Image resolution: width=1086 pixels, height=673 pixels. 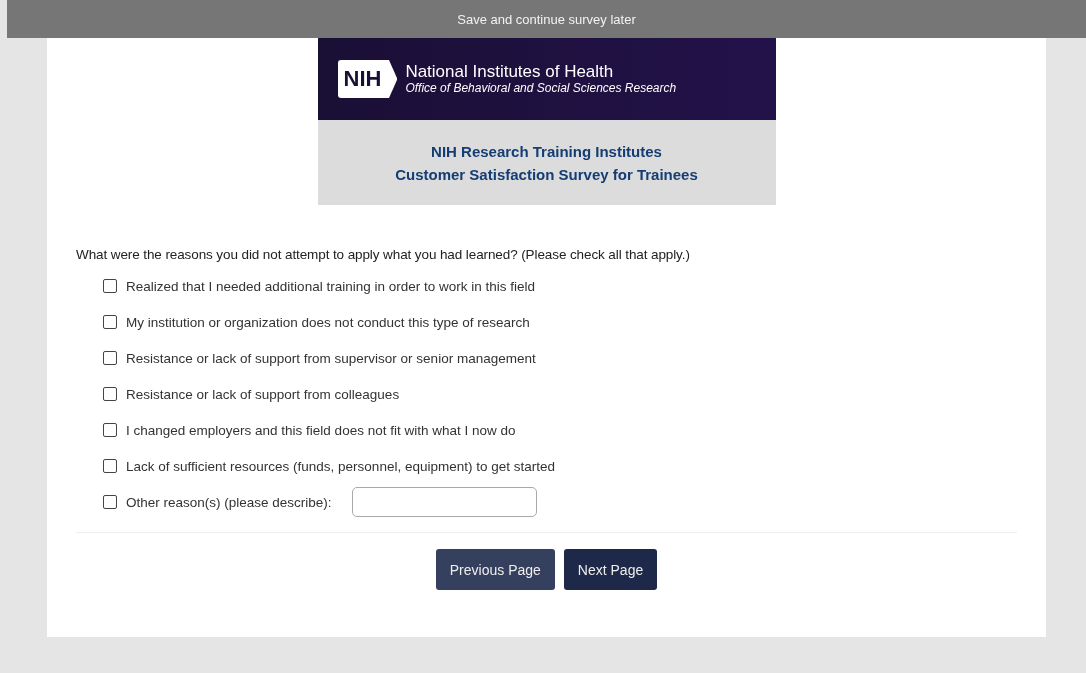 I want to click on option-label: Other reason(s) (please describe):, so click(x=229, y=502).